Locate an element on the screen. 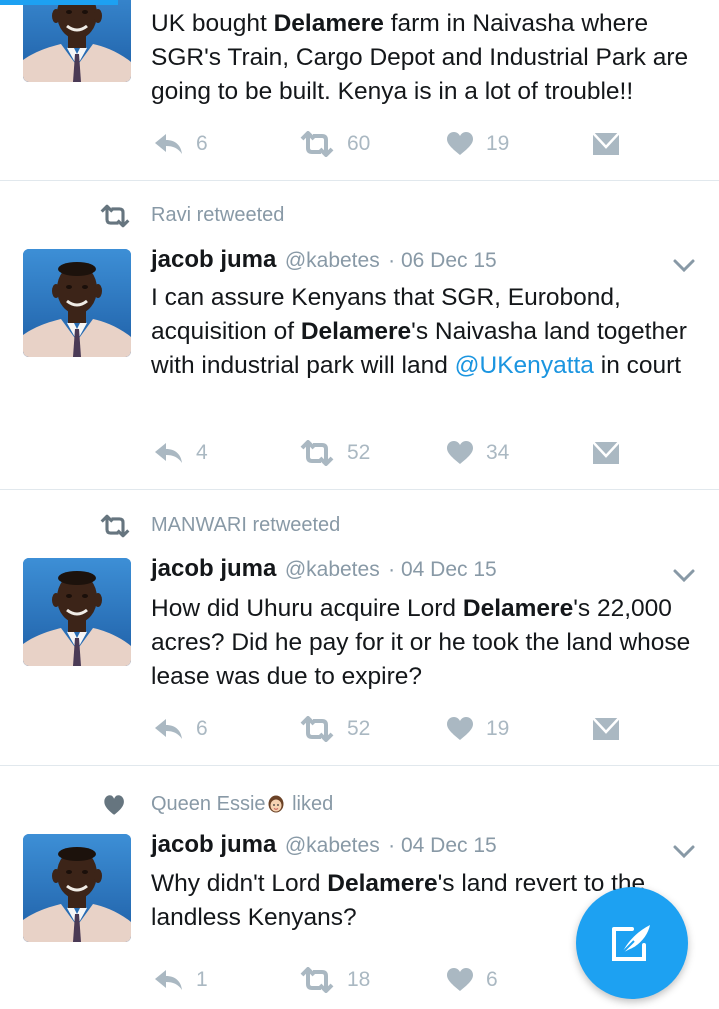  tweet-actions: 4 52 34 is located at coordinates (359, 453).